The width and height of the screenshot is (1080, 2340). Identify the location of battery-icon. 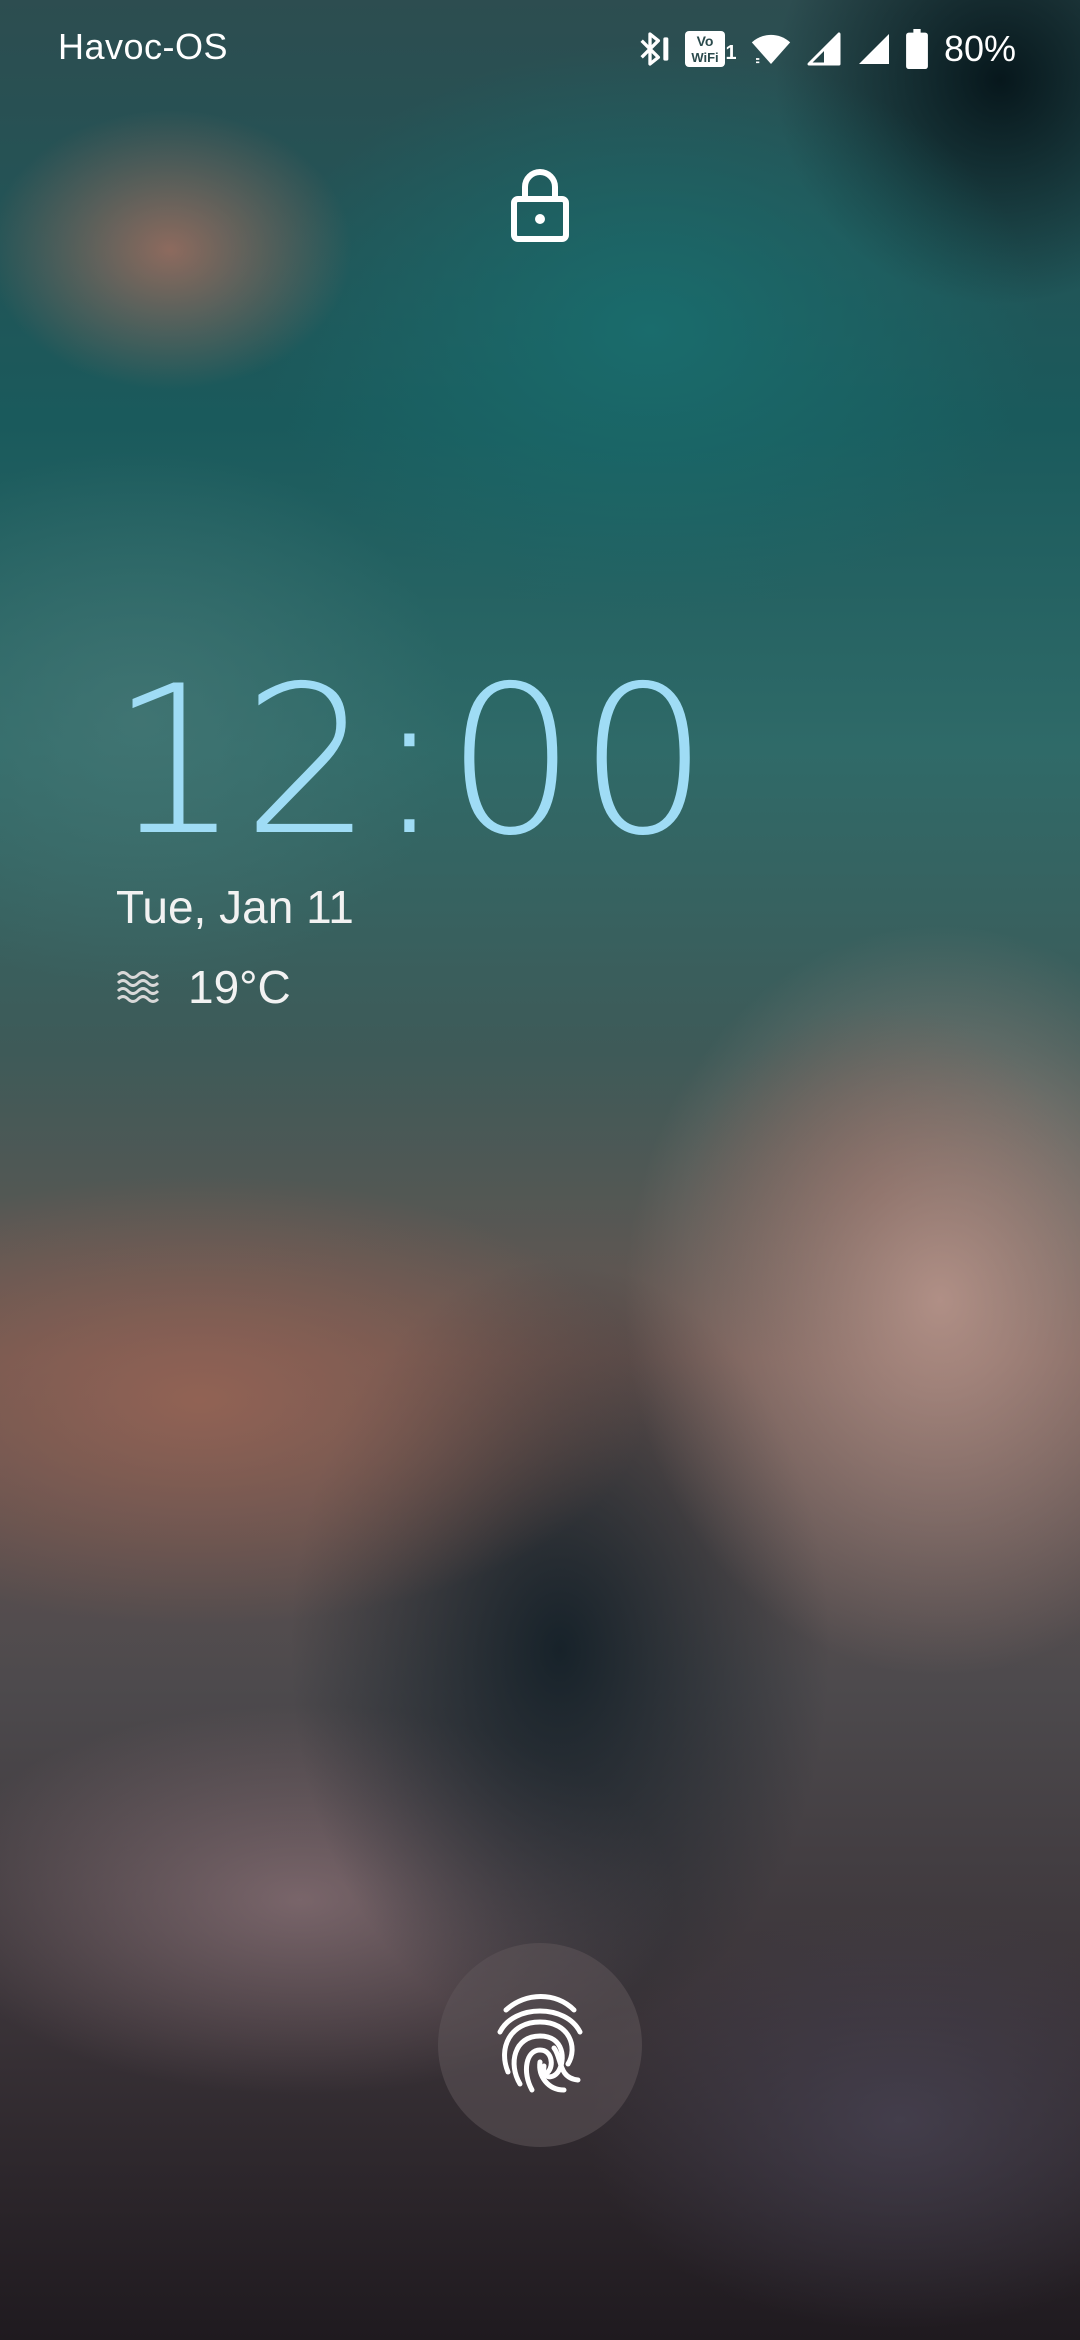
(917, 49).